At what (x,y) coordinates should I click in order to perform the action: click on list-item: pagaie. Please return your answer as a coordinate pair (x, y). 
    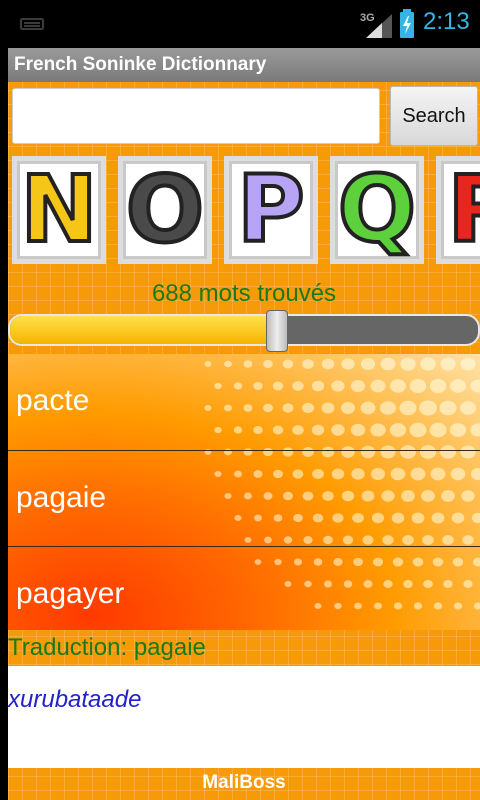
    Looking at the image, I should click on (244, 499).